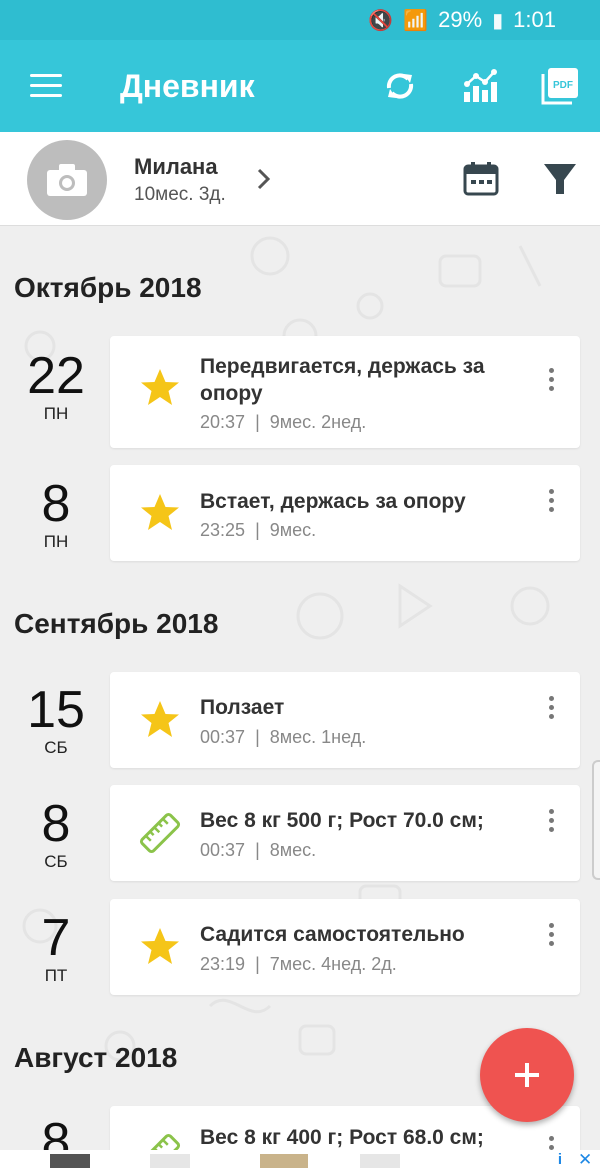  I want to click on wifi-icon: 📶, so click(416, 20).